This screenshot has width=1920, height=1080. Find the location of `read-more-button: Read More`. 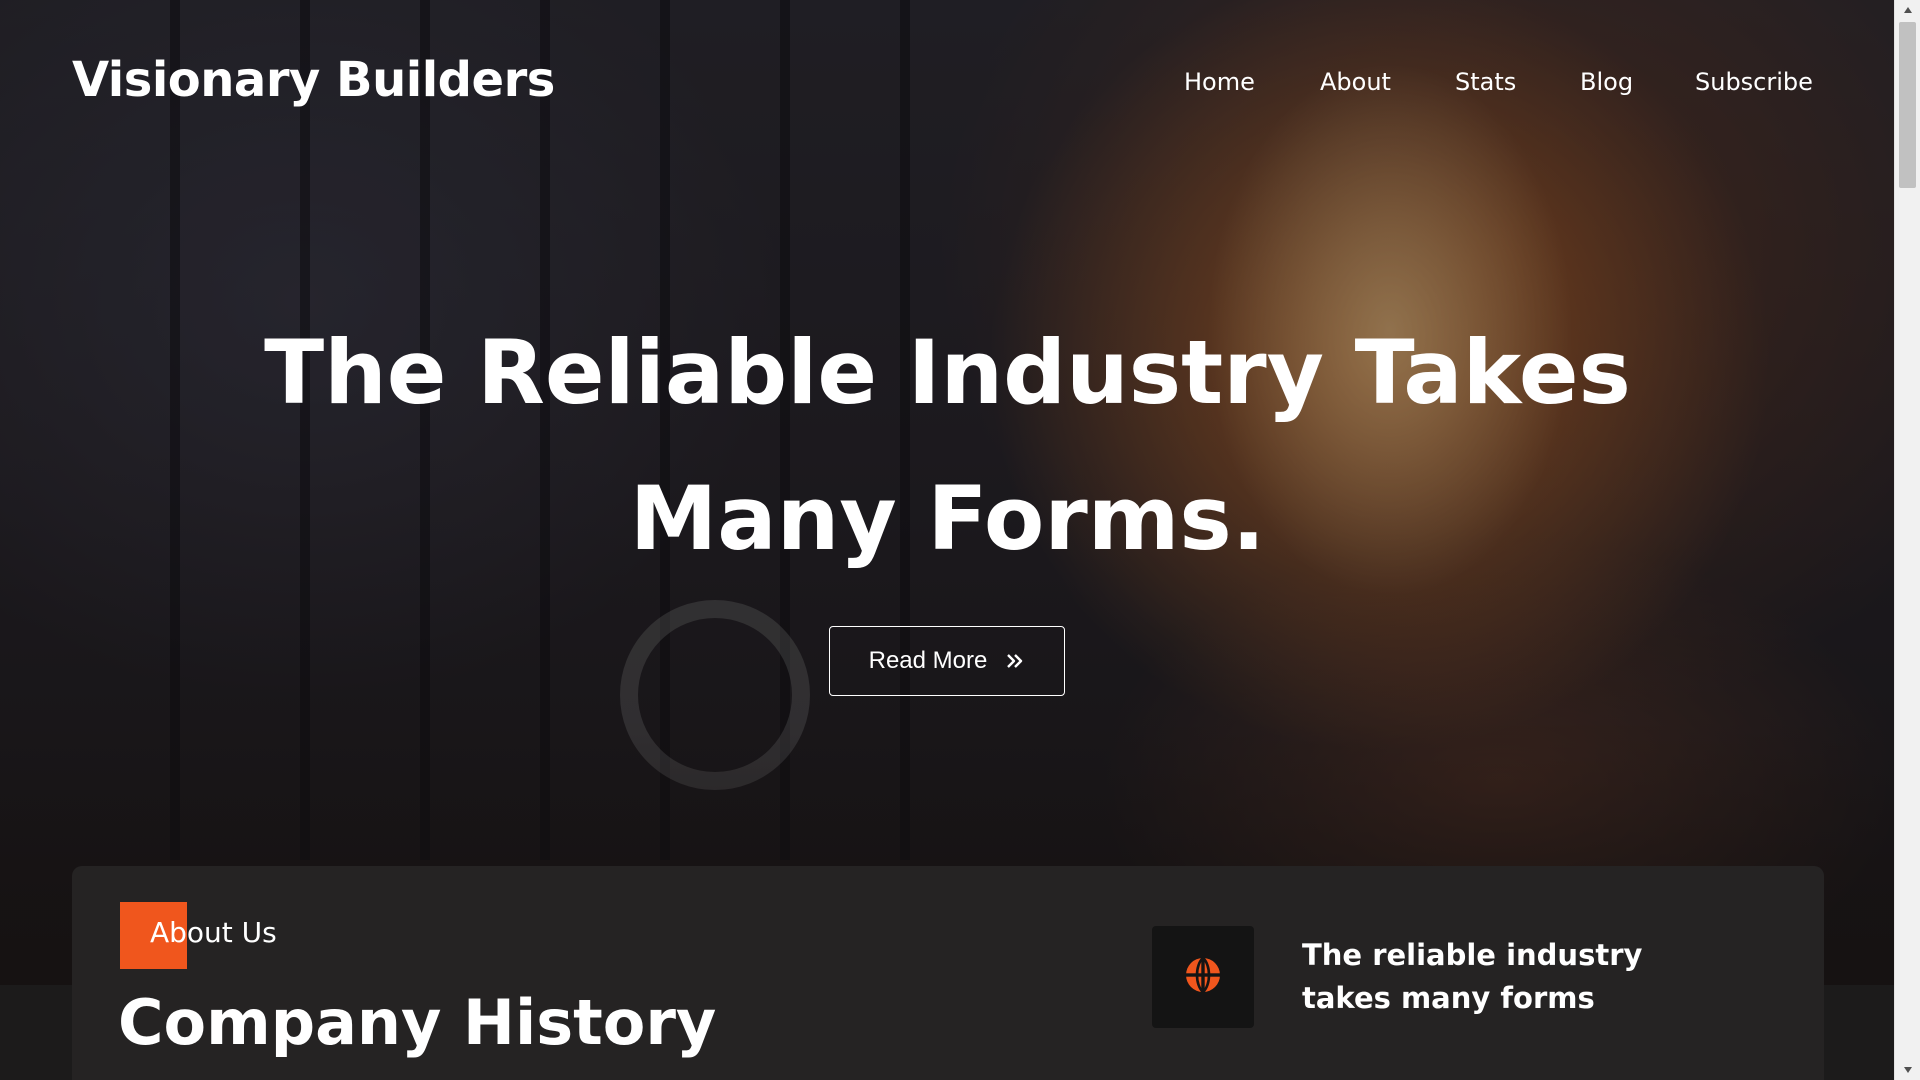

read-more-button: Read More is located at coordinates (947, 661).